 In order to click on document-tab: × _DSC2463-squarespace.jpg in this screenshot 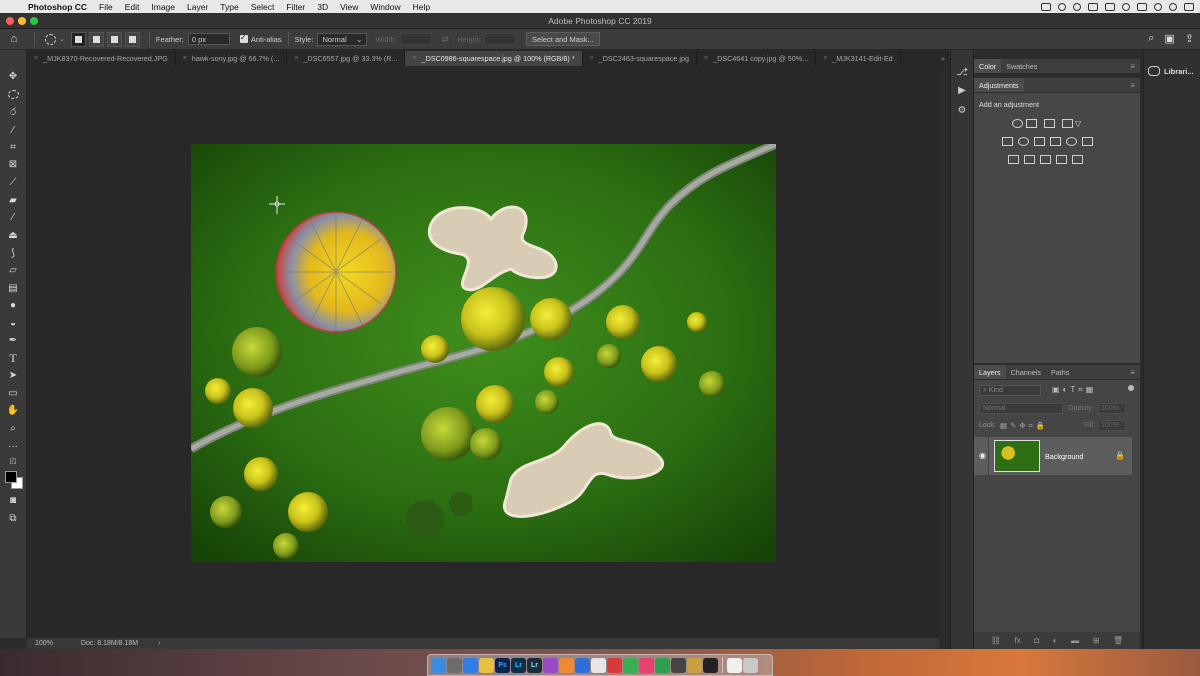, I will do `click(640, 58)`.